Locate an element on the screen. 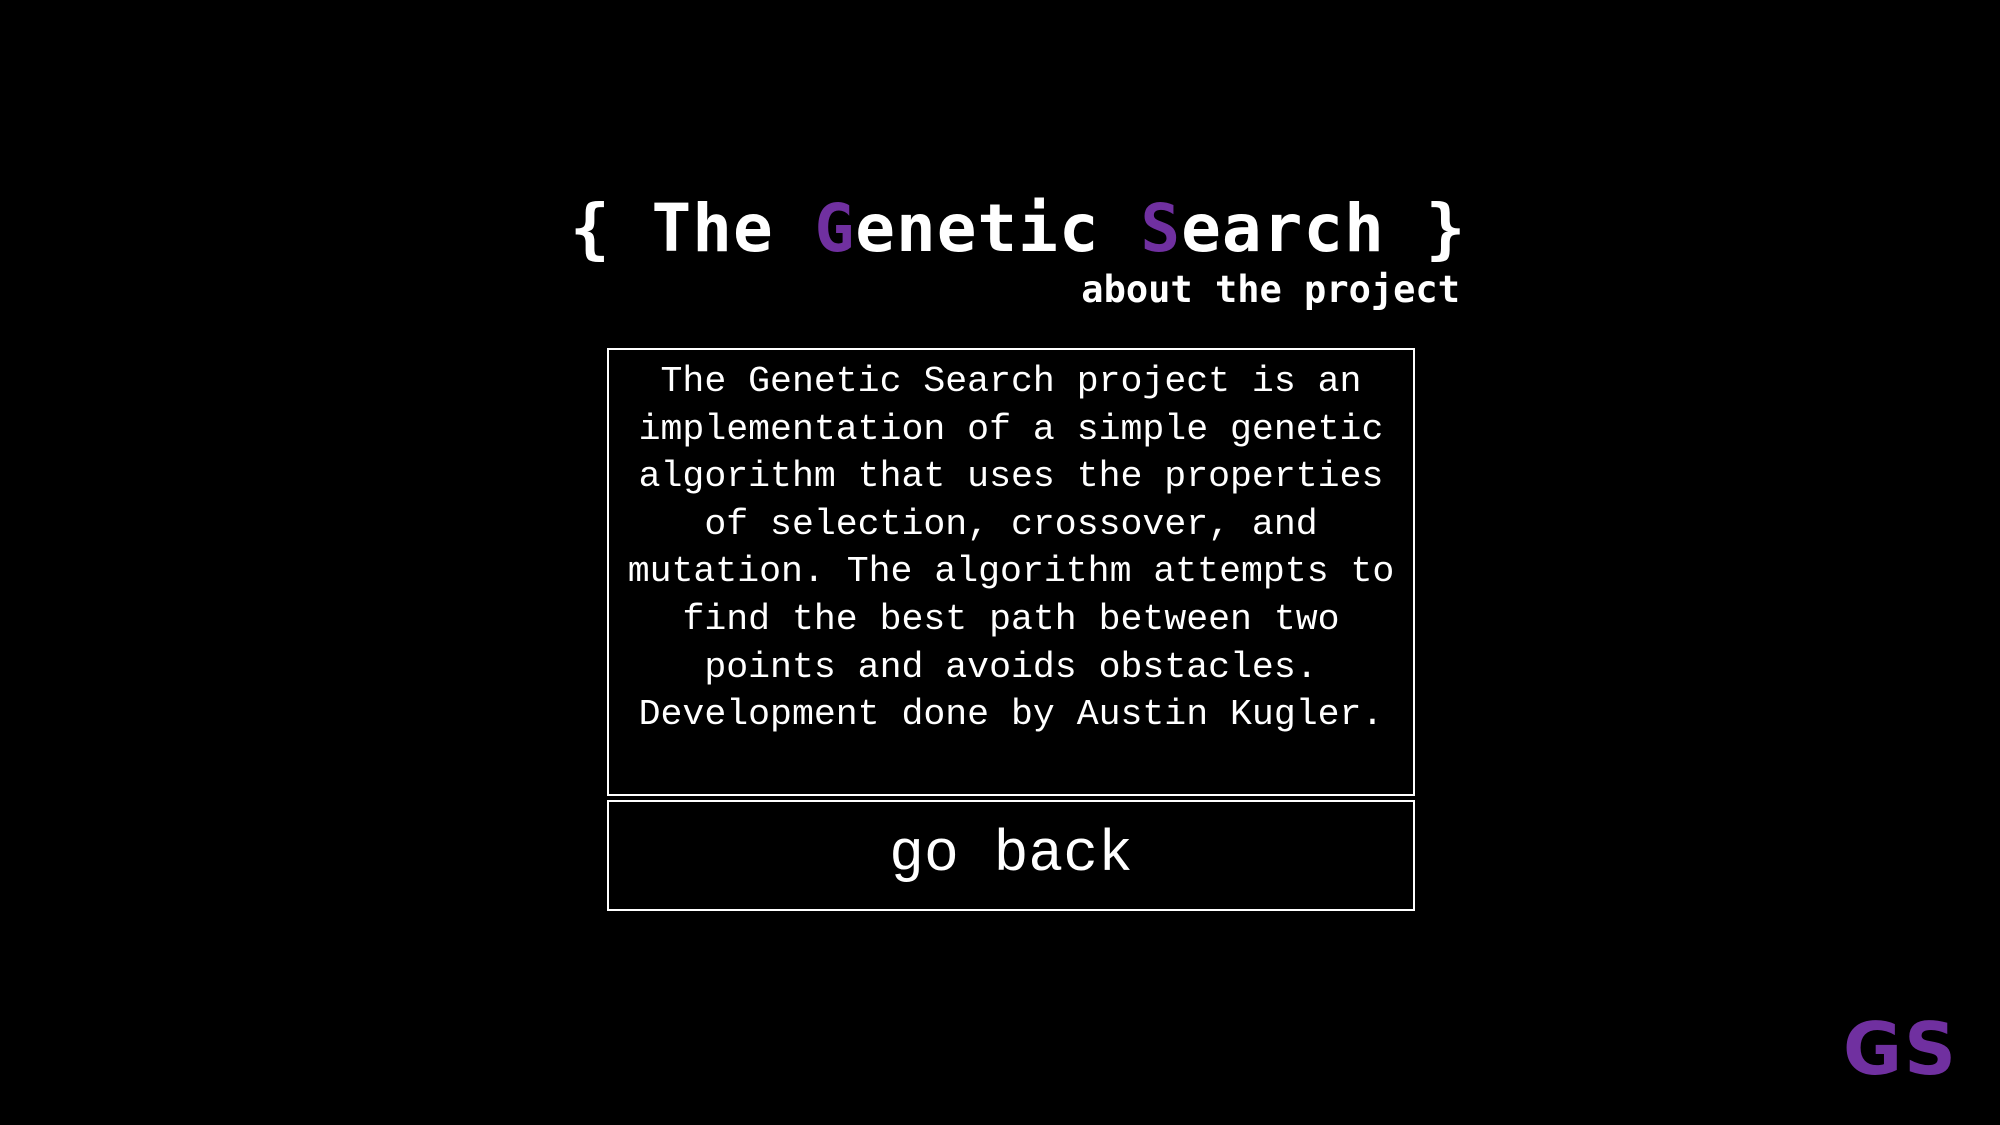 The width and height of the screenshot is (2000, 1125). title-word-the: The is located at coordinates (712, 228).